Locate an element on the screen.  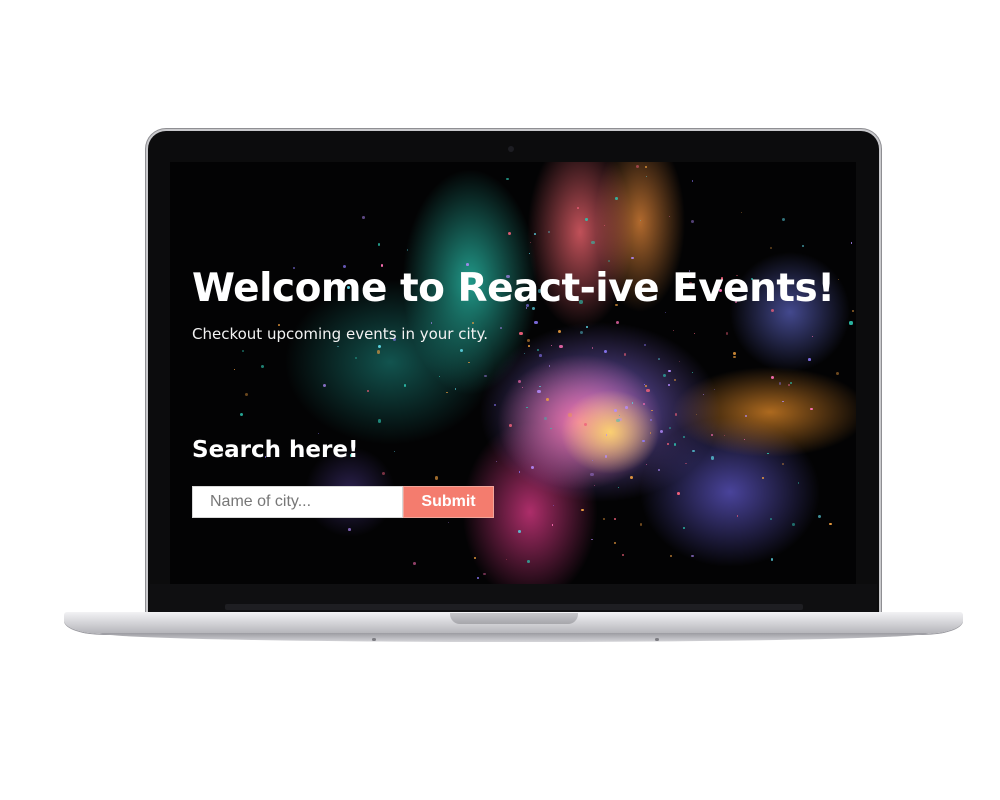
search-heading: Search here! is located at coordinates (275, 450).